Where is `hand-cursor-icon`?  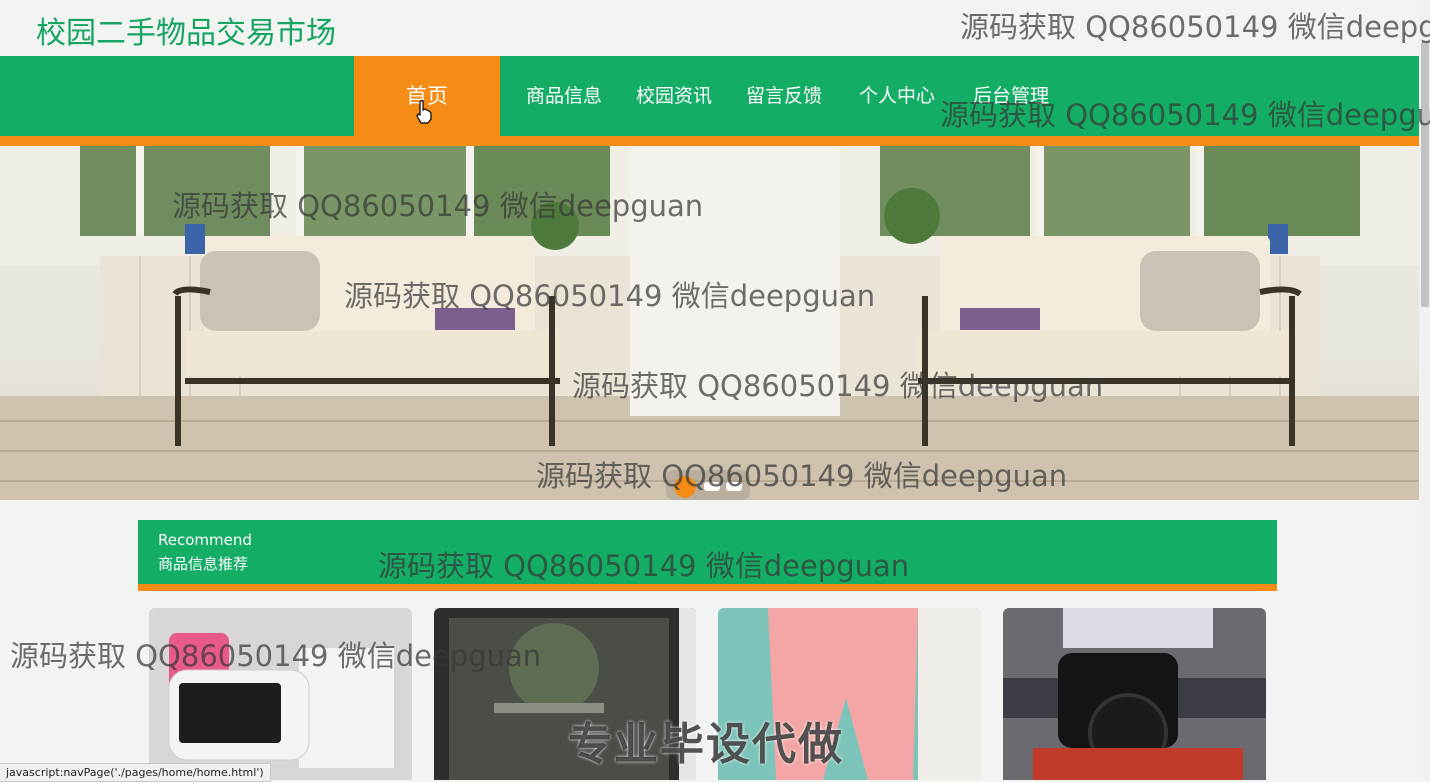 hand-cursor-icon is located at coordinates (424, 112).